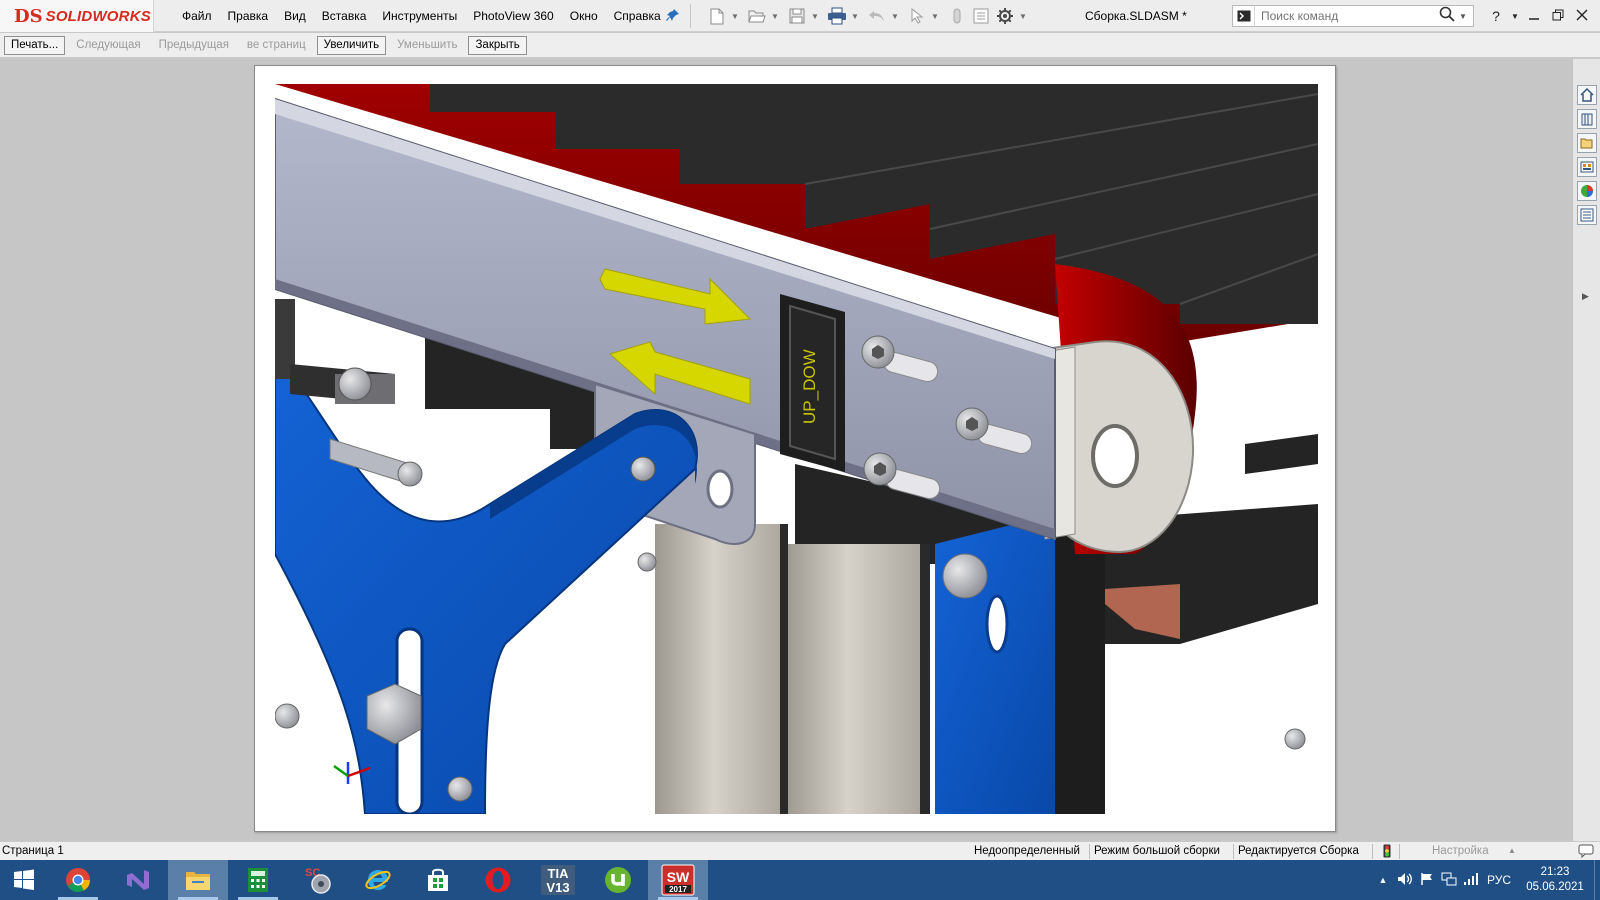  I want to click on menu-view: Вид, so click(295, 16).